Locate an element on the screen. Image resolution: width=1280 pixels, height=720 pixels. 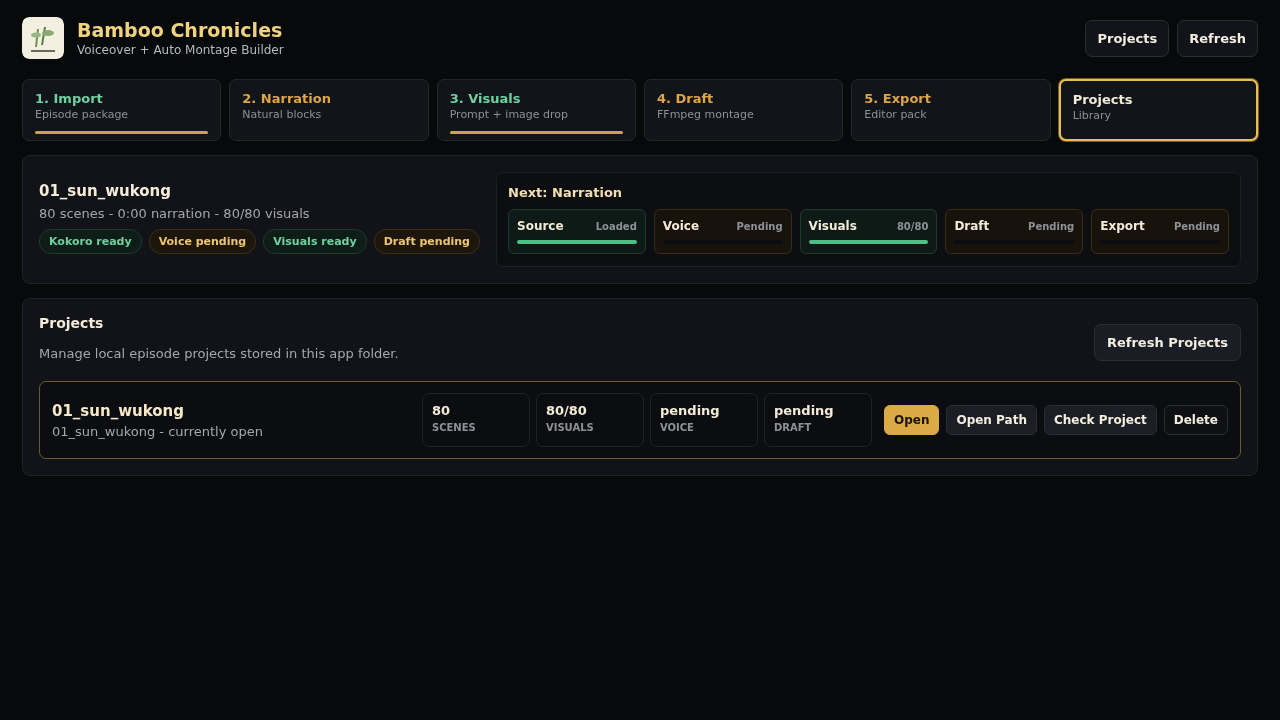
logo-icon is located at coordinates (43, 38).